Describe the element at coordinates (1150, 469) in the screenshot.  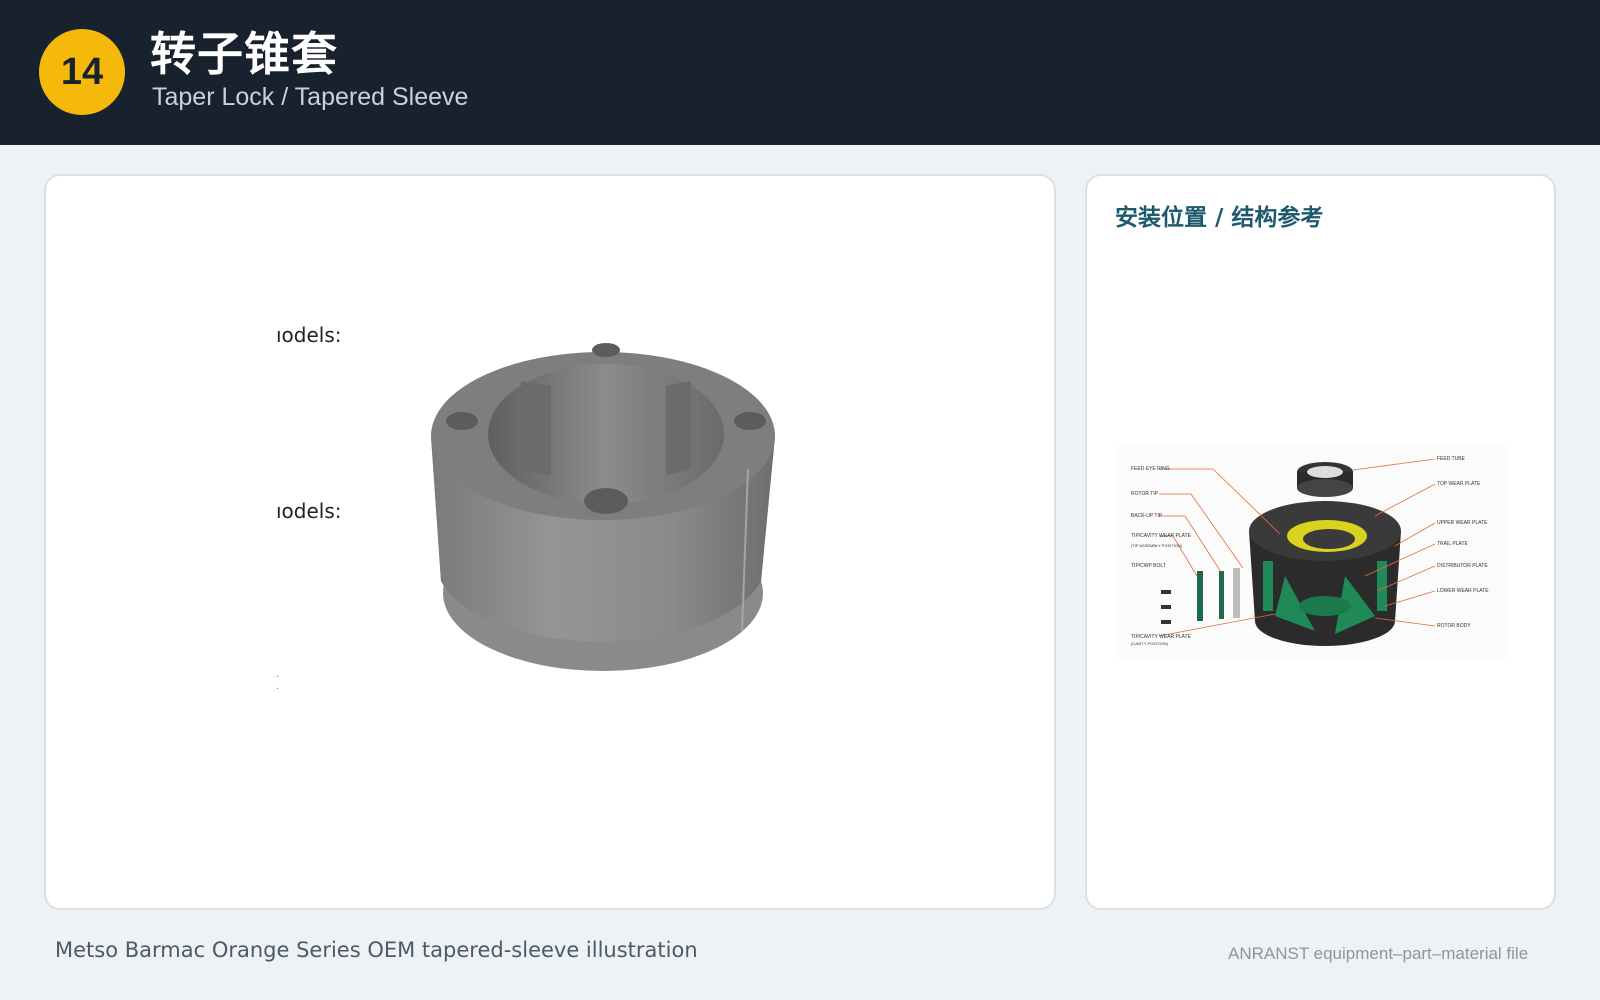
I see `diagram-label: FEED EYE RING` at that location.